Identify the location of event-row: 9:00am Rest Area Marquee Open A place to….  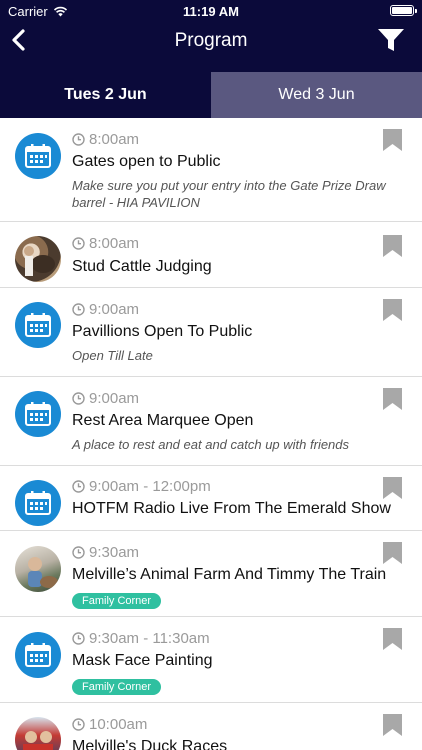
(211, 421).